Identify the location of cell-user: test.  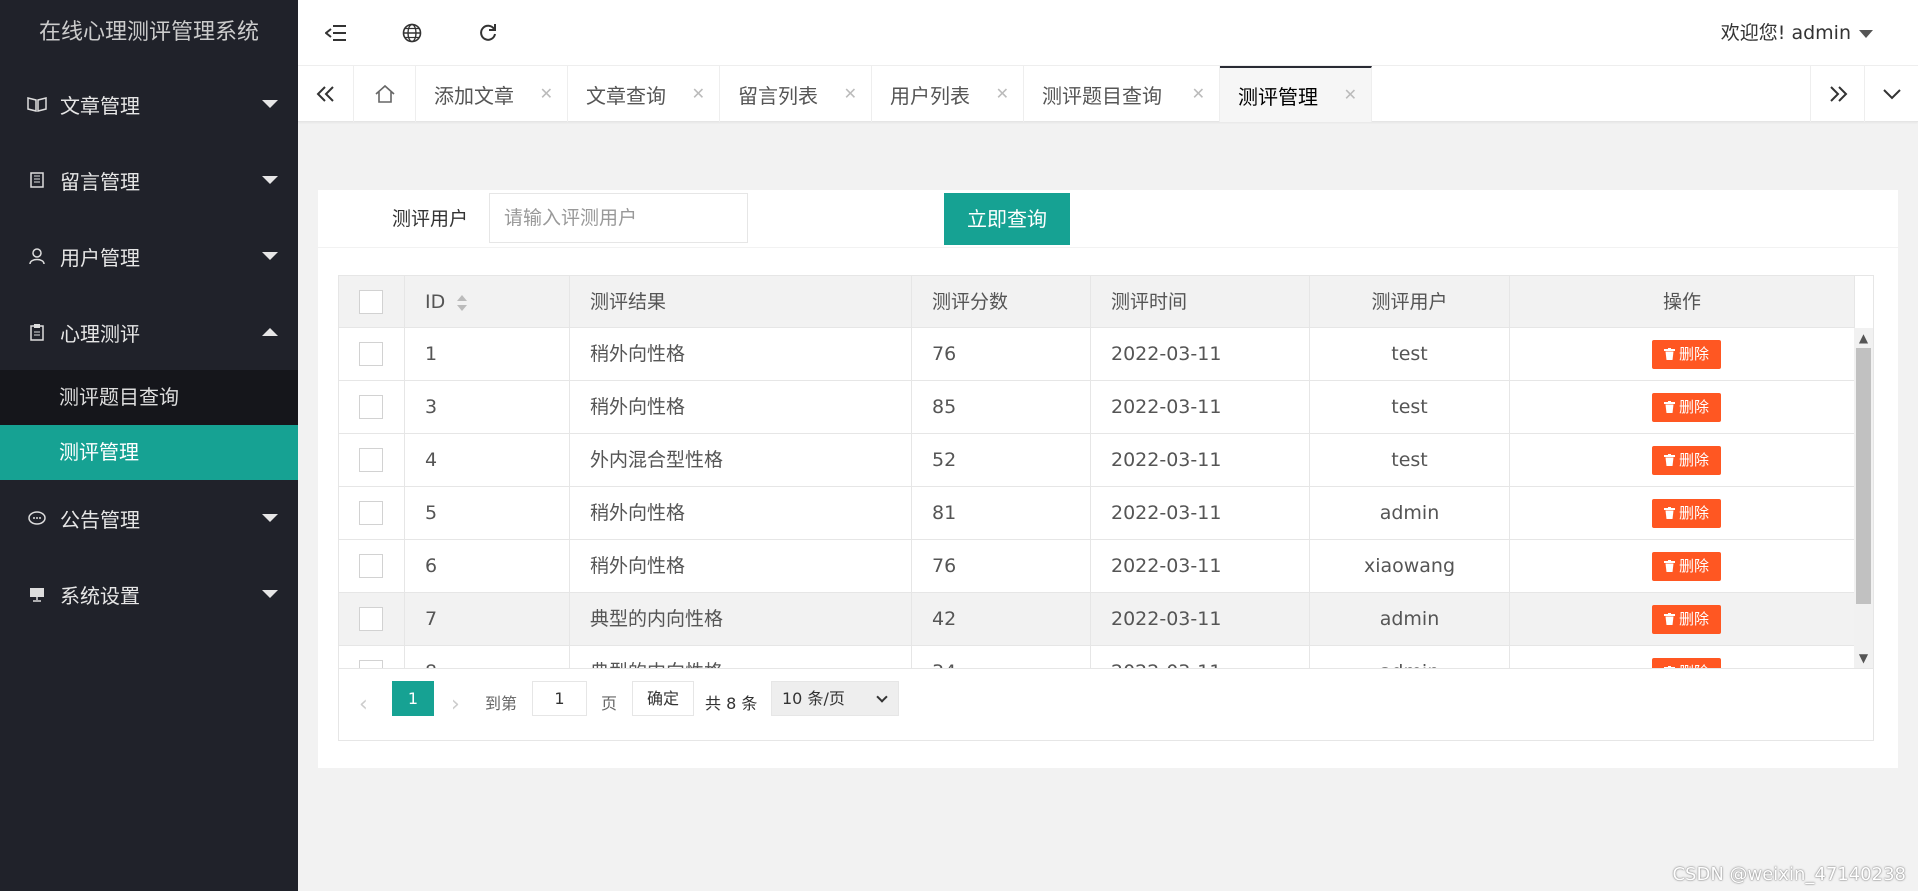
(1410, 354).